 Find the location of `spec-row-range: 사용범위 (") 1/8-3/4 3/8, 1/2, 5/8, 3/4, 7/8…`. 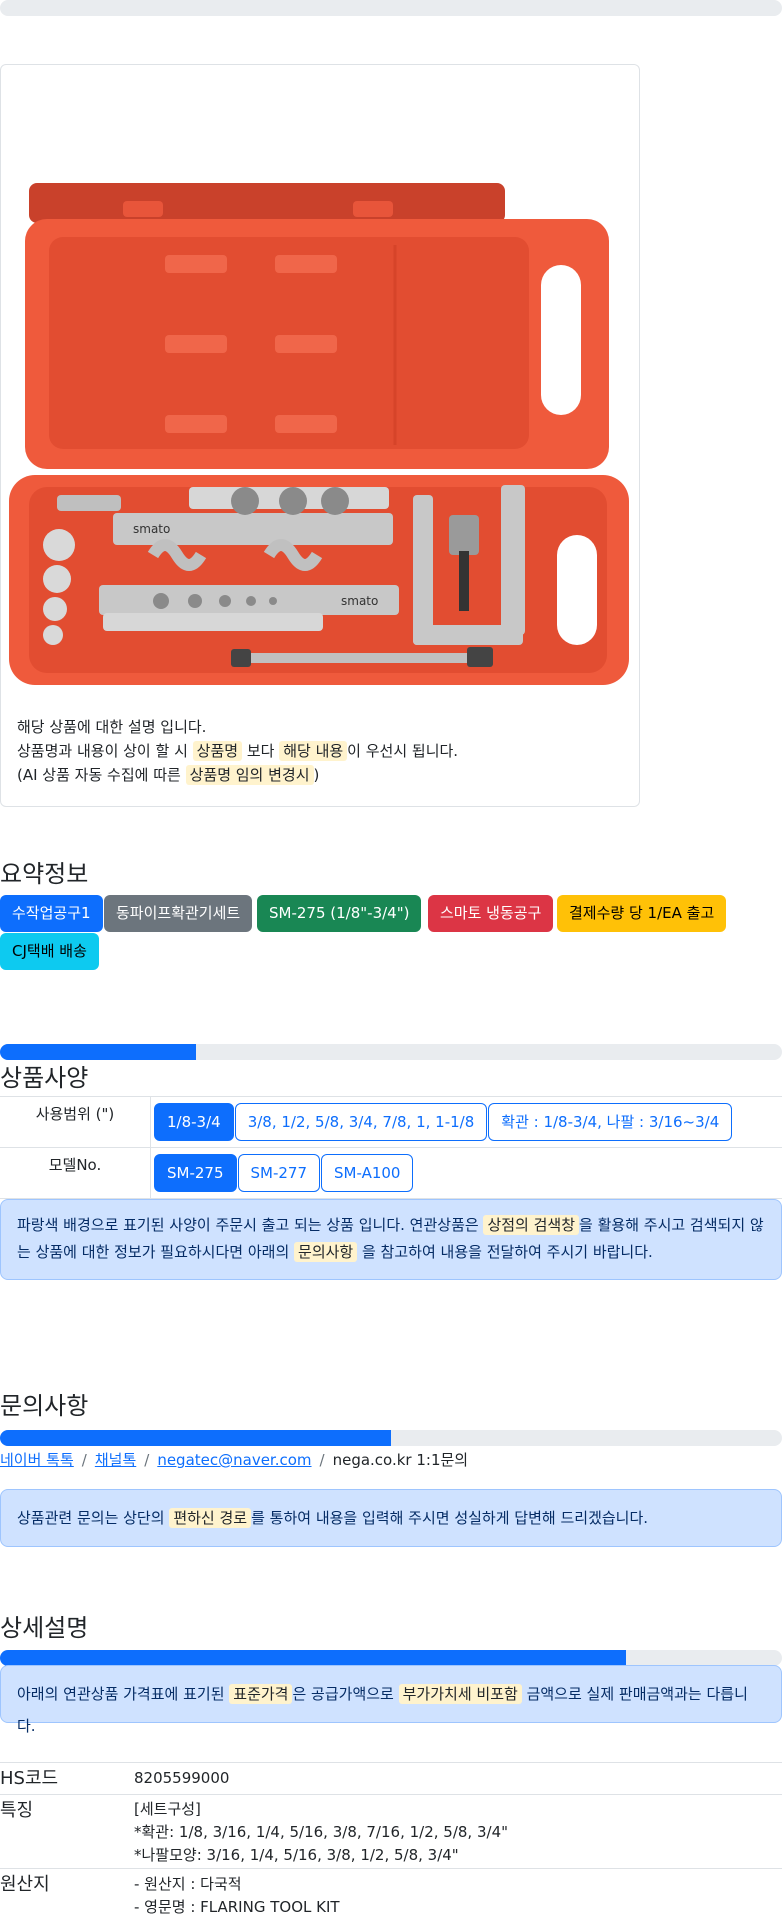

spec-row-range: 사용범위 (") 1/8-3/4 3/8, 1/2, 5/8, 3/4, 7/8… is located at coordinates (391, 1122).